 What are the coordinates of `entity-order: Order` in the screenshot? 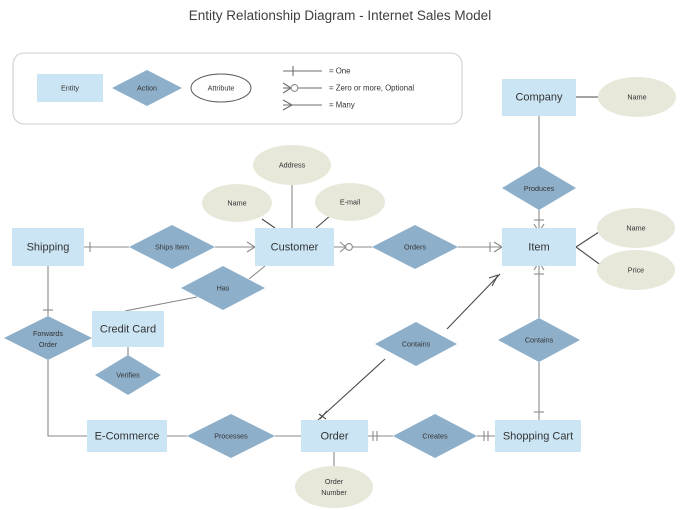 It's located at (334, 436).